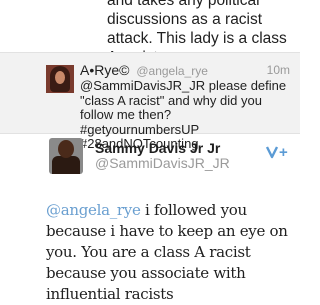 Image resolution: width=320 pixels, height=305 pixels. What do you see at coordinates (93, 210) in the screenshot?
I see `mention-link: @angela_rye` at bounding box center [93, 210].